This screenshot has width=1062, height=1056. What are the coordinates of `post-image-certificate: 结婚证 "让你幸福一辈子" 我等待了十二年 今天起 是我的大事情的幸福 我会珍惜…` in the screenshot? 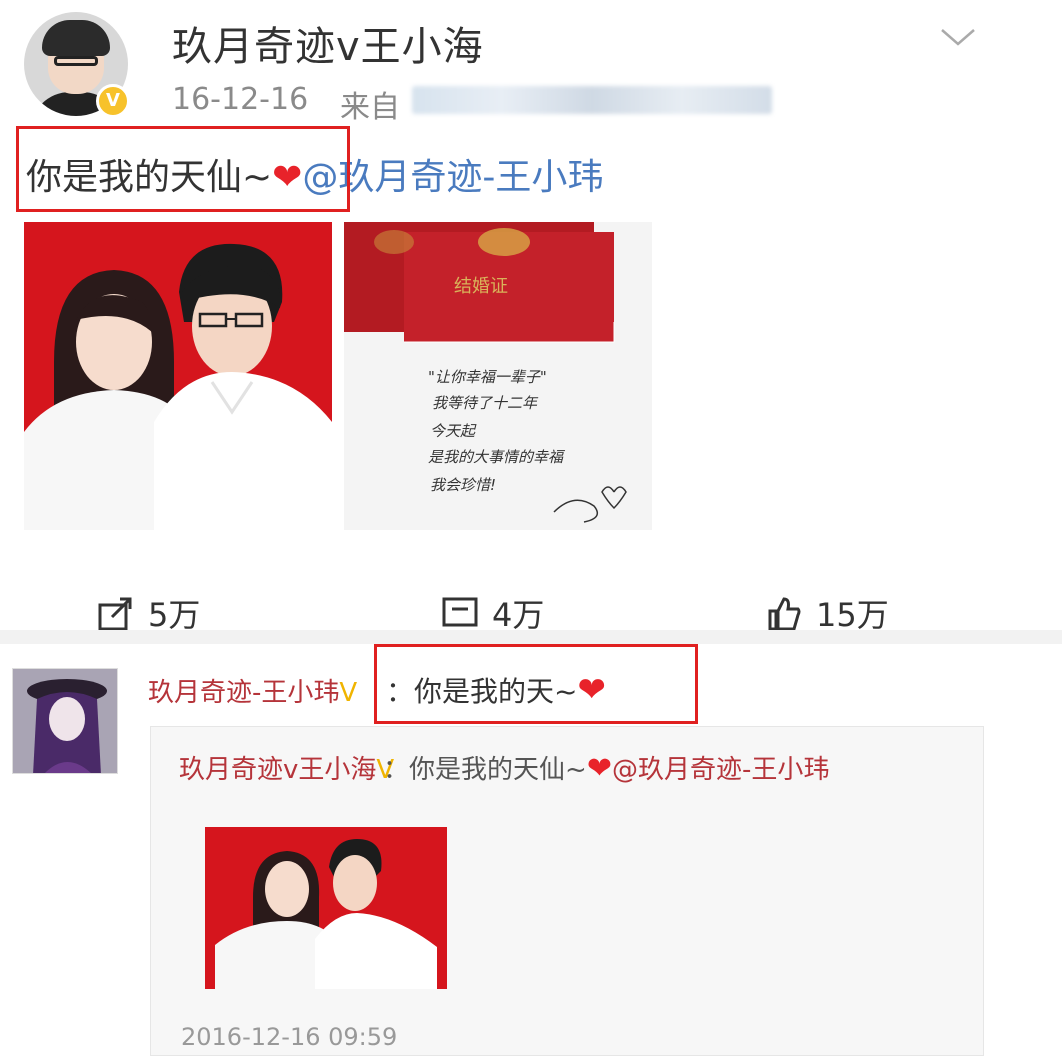 It's located at (498, 376).